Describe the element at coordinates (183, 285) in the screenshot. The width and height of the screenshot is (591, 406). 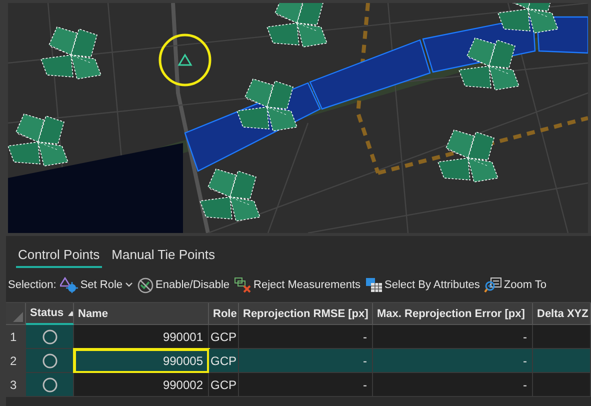
I see `toolbar-button: Enable/Disable` at that location.